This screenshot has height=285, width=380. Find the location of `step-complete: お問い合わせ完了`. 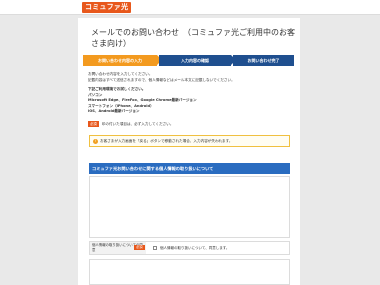

step-complete: お問い合わせ完了 is located at coordinates (263, 60).